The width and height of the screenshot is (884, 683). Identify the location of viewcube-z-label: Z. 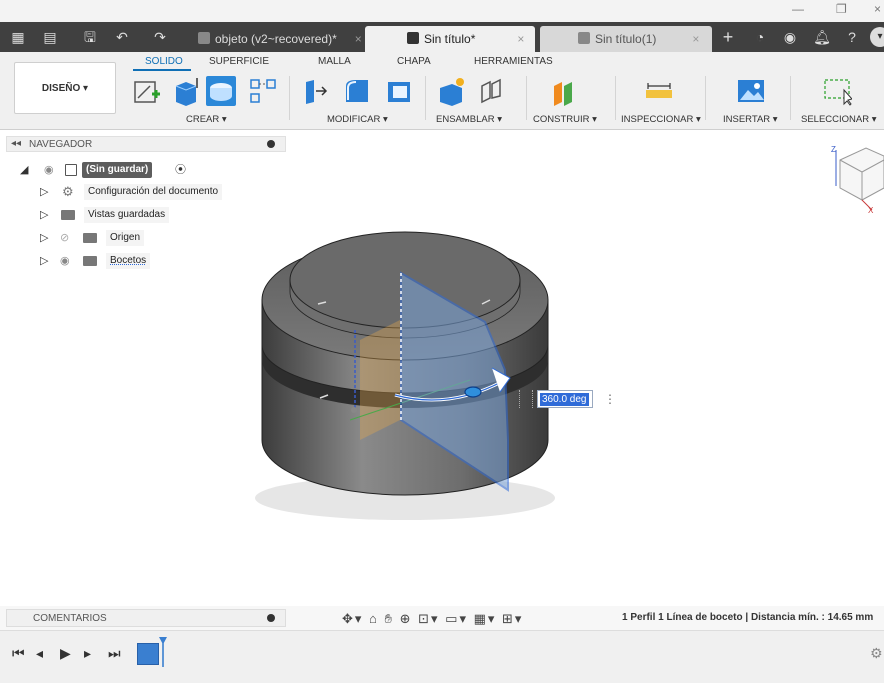
(833, 149).